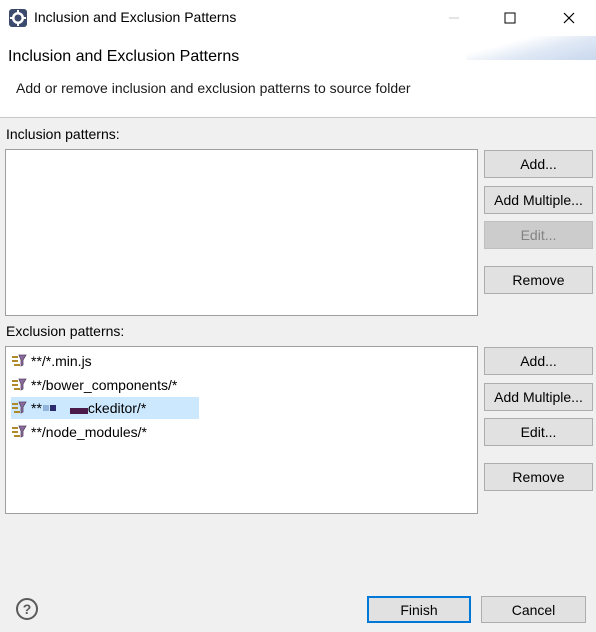 This screenshot has width=596, height=632. What do you see at coordinates (531, 48) in the screenshot?
I see `header-decoration` at bounding box center [531, 48].